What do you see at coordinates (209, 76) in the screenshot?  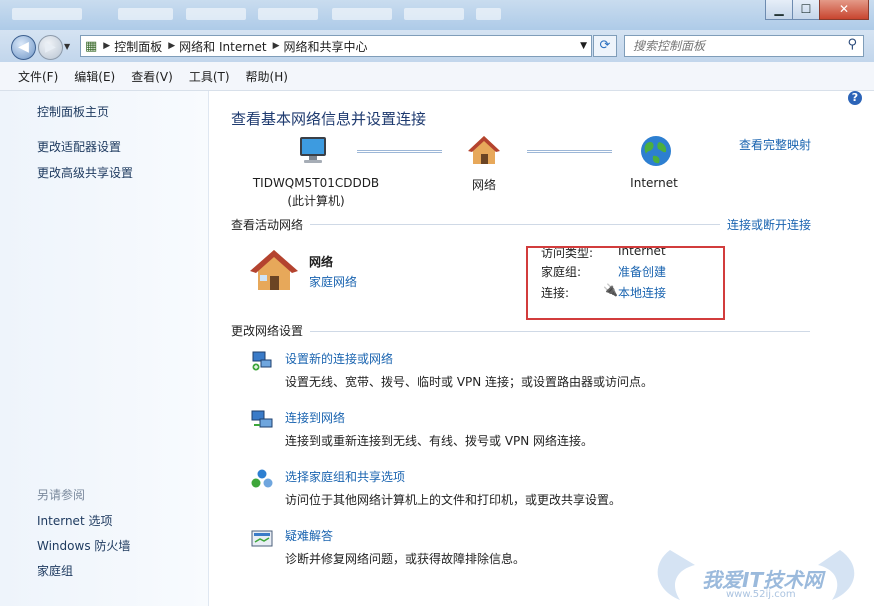 I see `menu-tools: 工具(T)` at bounding box center [209, 76].